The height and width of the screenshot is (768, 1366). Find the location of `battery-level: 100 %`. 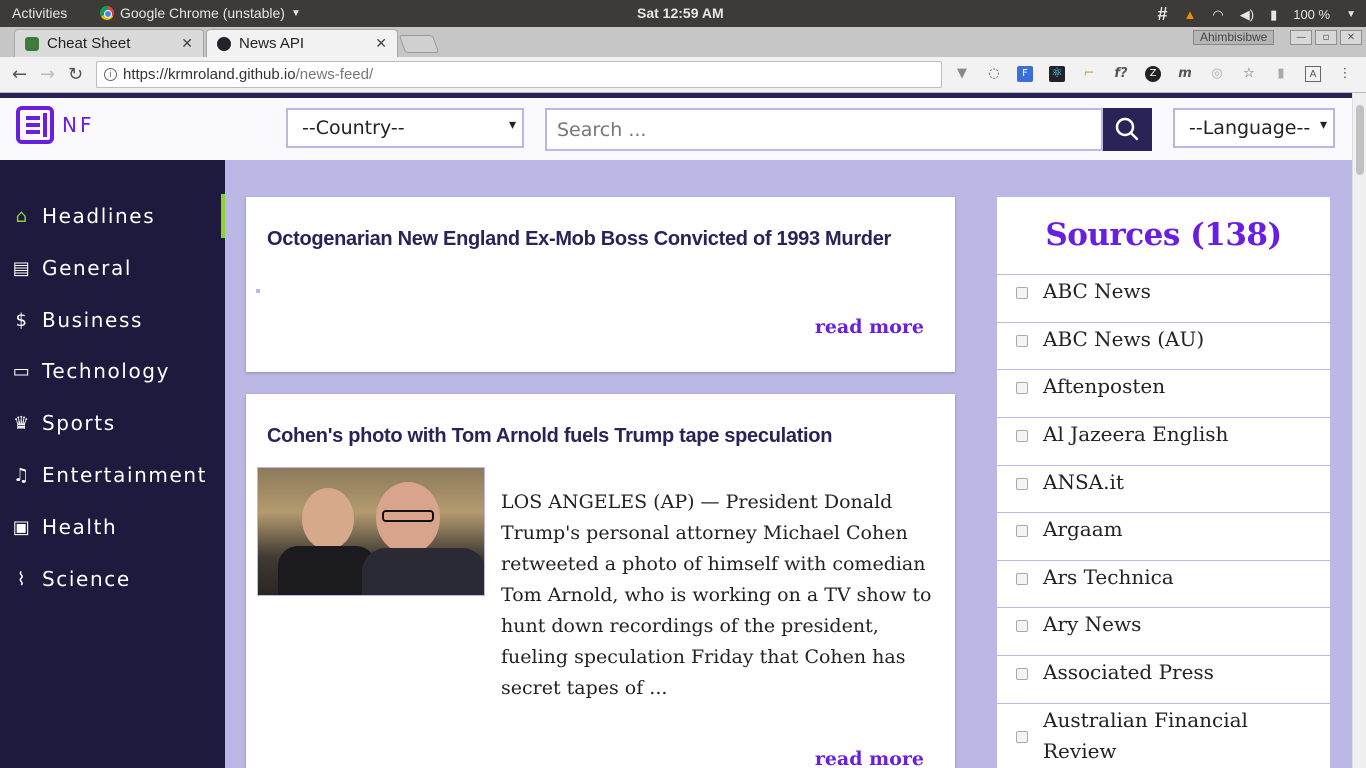

battery-level: 100 % is located at coordinates (1312, 14).